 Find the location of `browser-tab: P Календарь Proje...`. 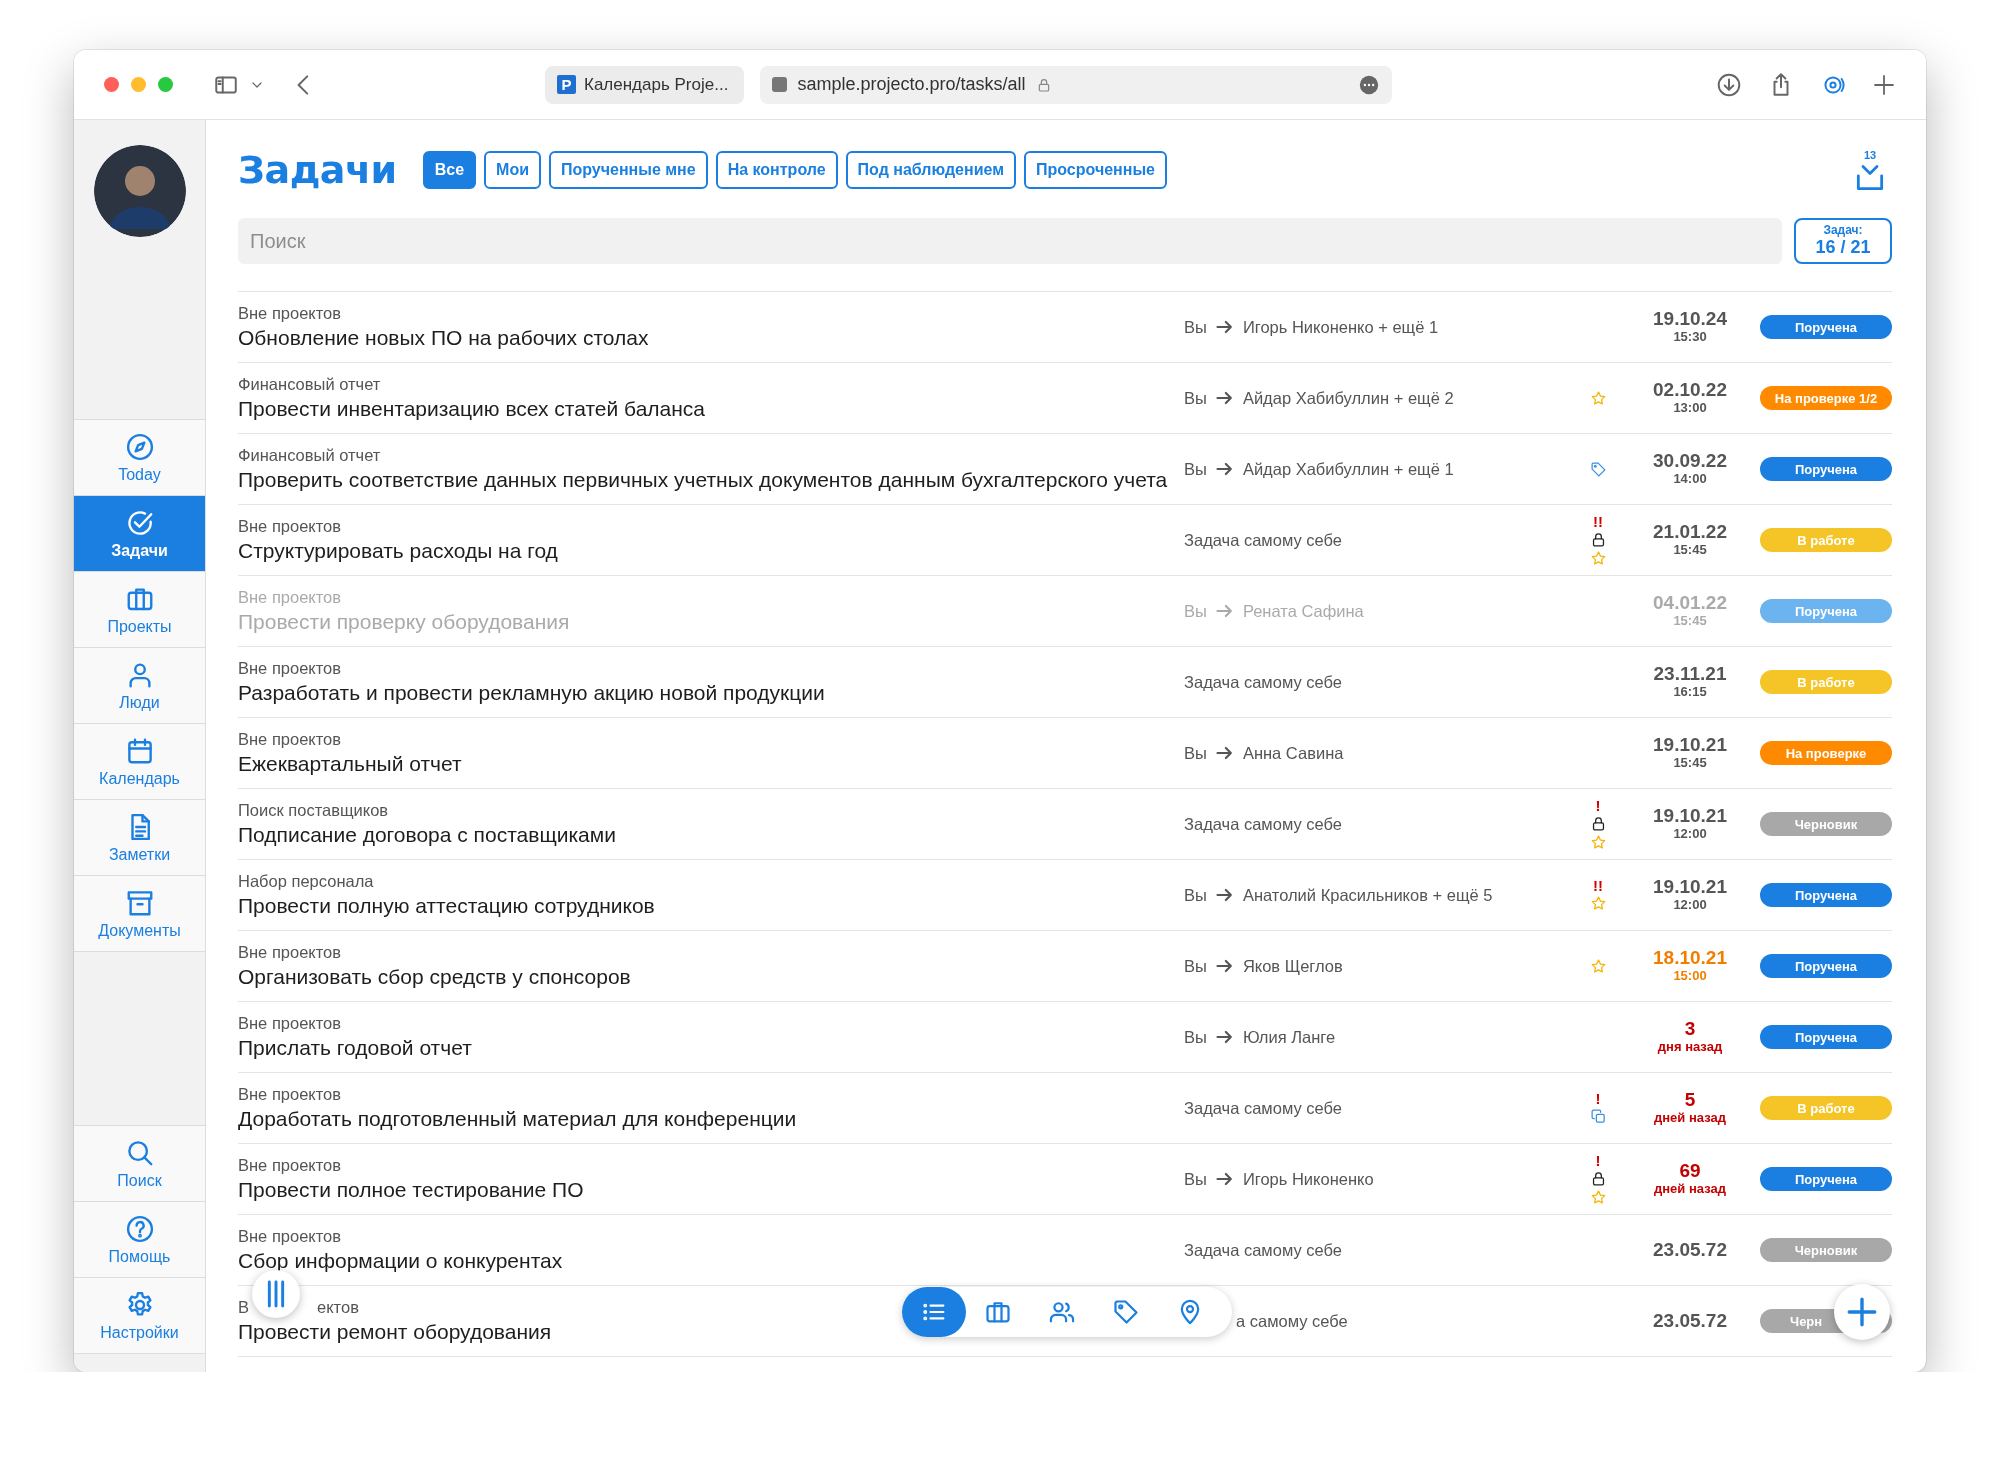

browser-tab: P Календарь Proje... is located at coordinates (645, 84).